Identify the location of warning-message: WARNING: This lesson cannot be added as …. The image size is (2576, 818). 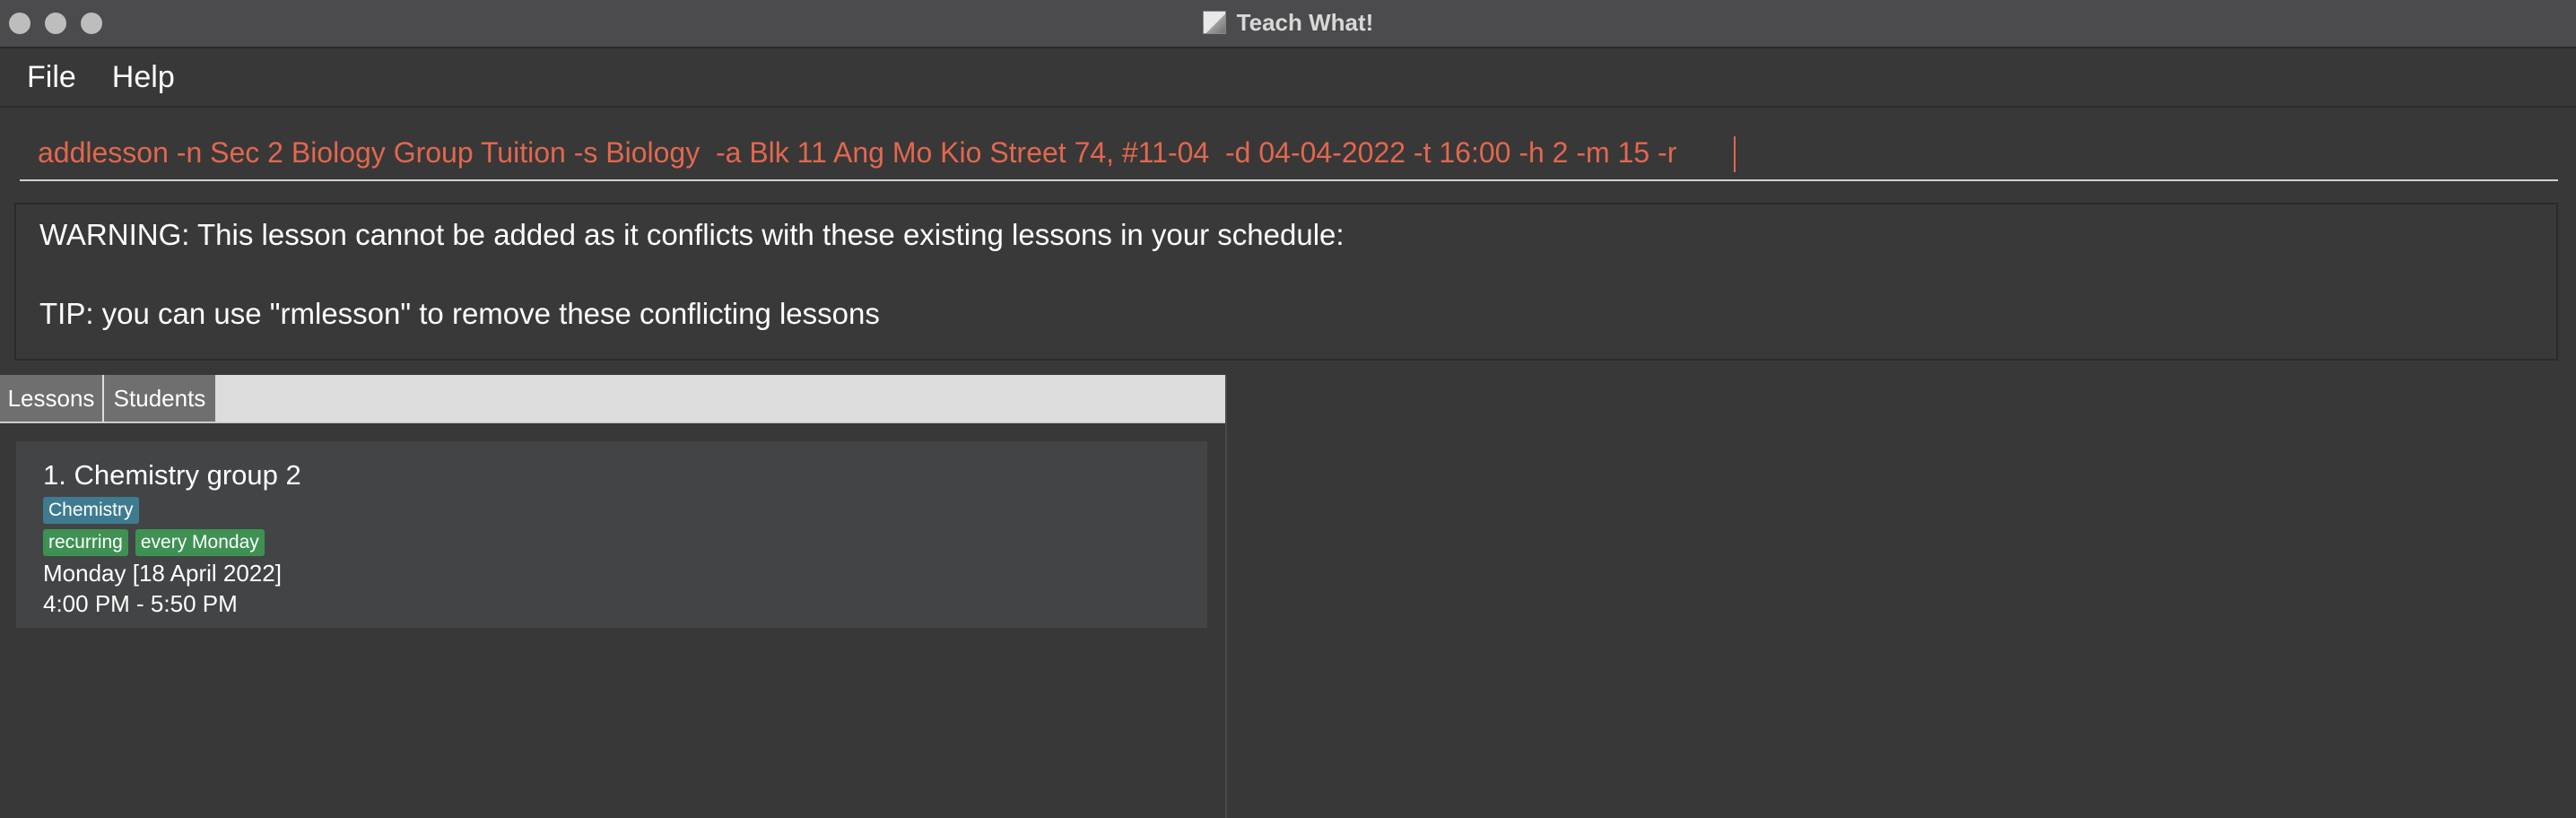
(692, 234).